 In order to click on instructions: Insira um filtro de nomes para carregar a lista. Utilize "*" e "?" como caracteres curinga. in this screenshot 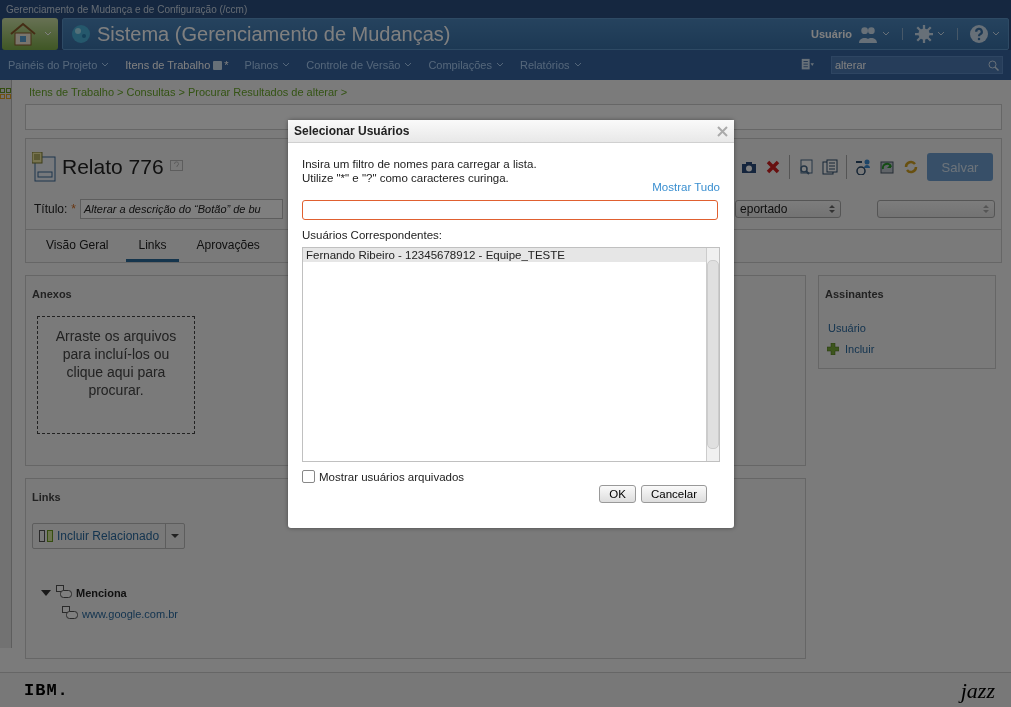, I will do `click(420, 171)`.